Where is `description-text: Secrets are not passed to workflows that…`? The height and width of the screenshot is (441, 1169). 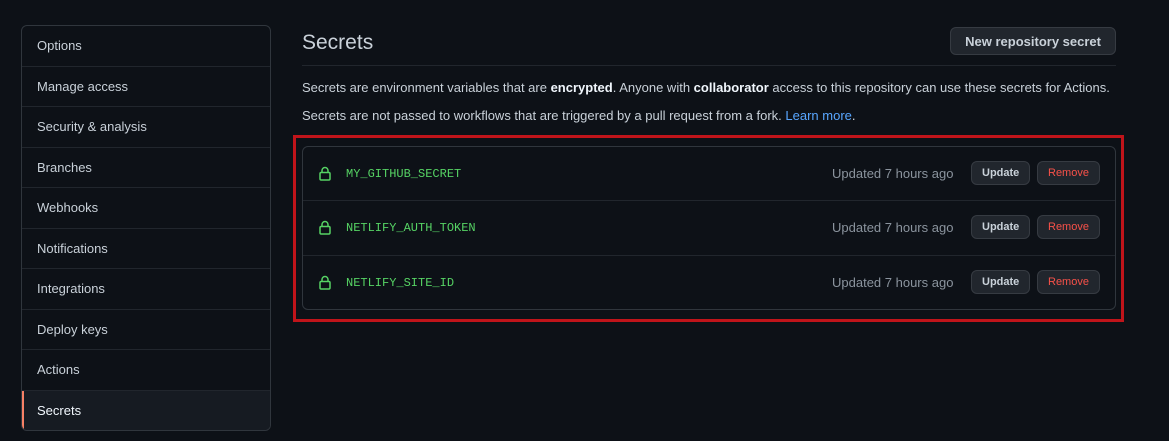
description-text: Secrets are not passed to workflows that… is located at coordinates (544, 115).